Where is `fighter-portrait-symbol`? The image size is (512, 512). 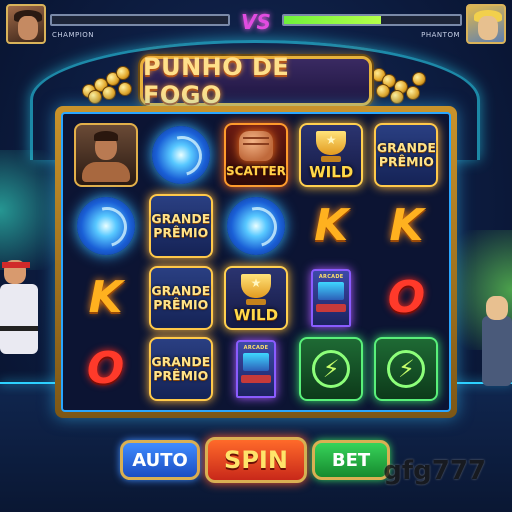
fighter-portrait-symbol is located at coordinates (105, 154).